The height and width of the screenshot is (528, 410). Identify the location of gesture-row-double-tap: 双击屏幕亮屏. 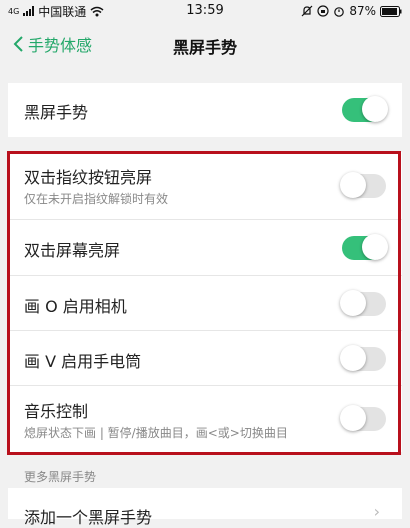
(205, 248).